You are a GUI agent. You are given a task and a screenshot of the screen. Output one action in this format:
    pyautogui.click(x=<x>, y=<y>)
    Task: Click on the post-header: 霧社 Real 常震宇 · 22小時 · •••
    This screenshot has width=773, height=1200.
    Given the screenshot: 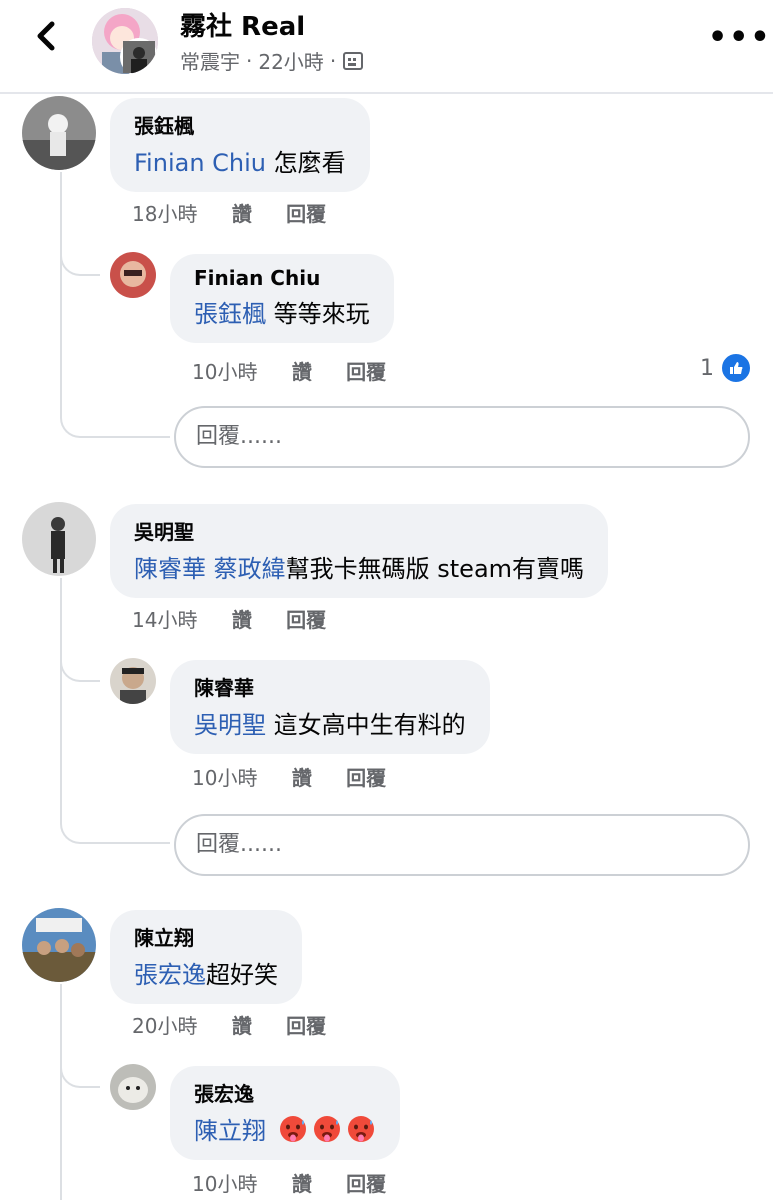 What is the action you would take?
    pyautogui.click(x=386, y=47)
    